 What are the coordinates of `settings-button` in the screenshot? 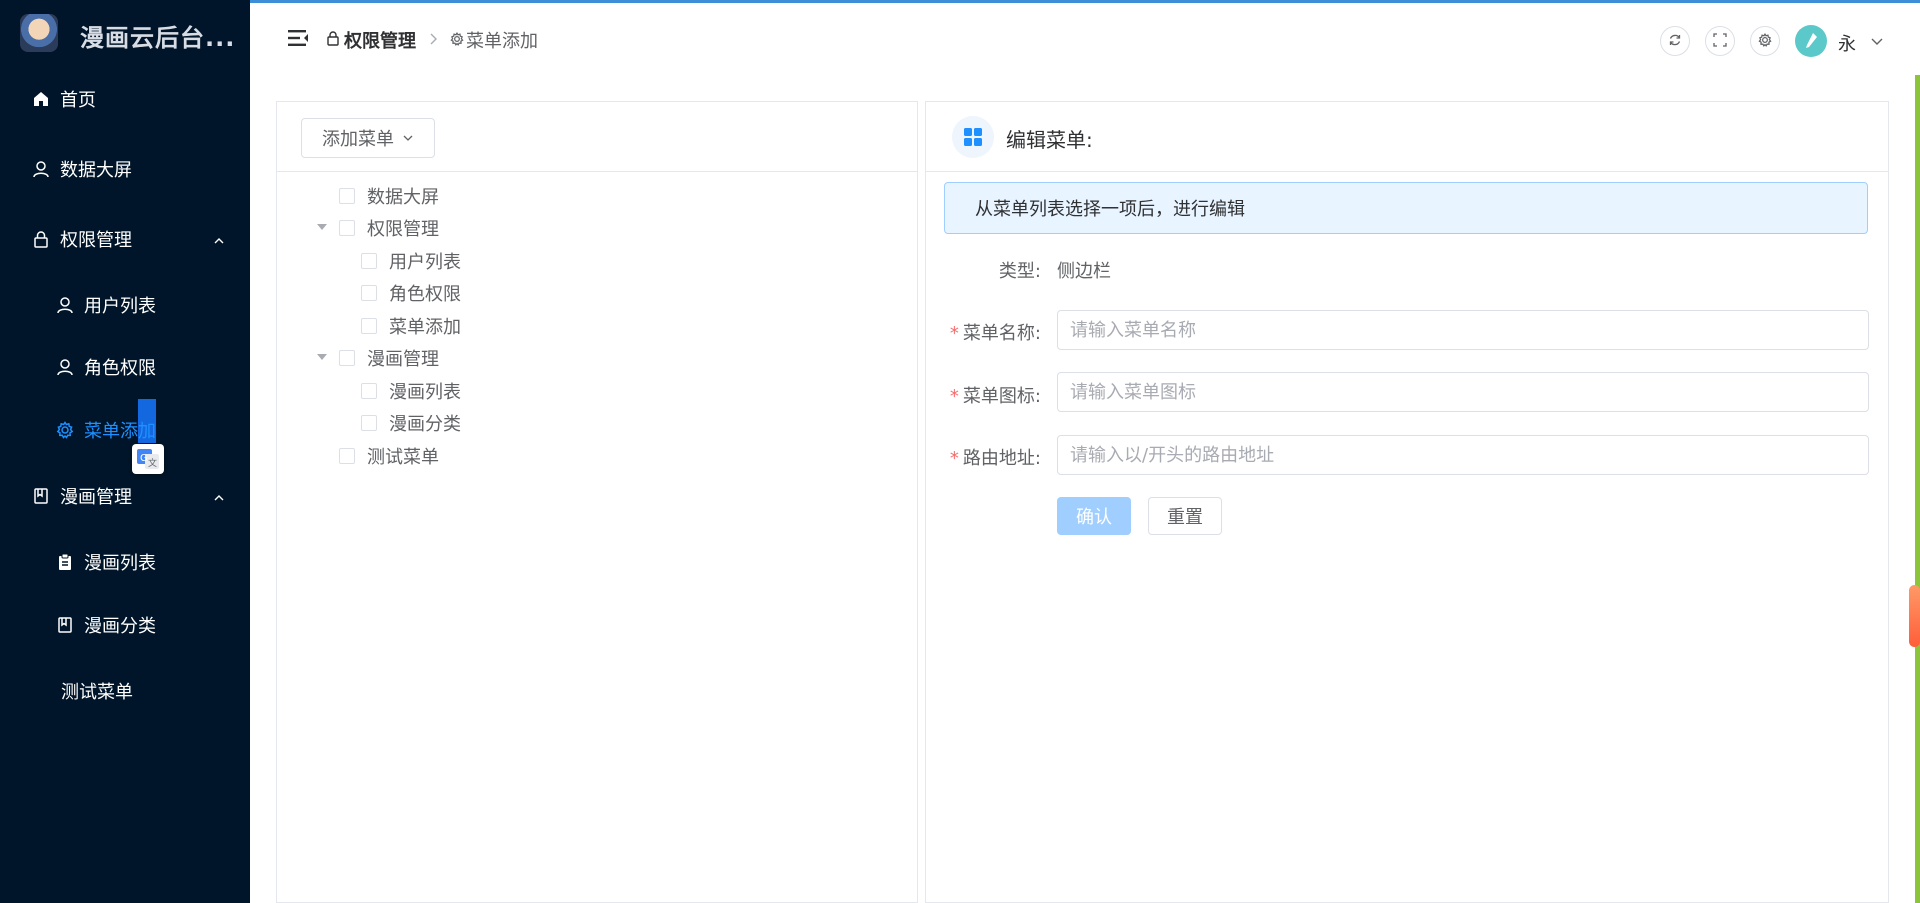 It's located at (1765, 41).